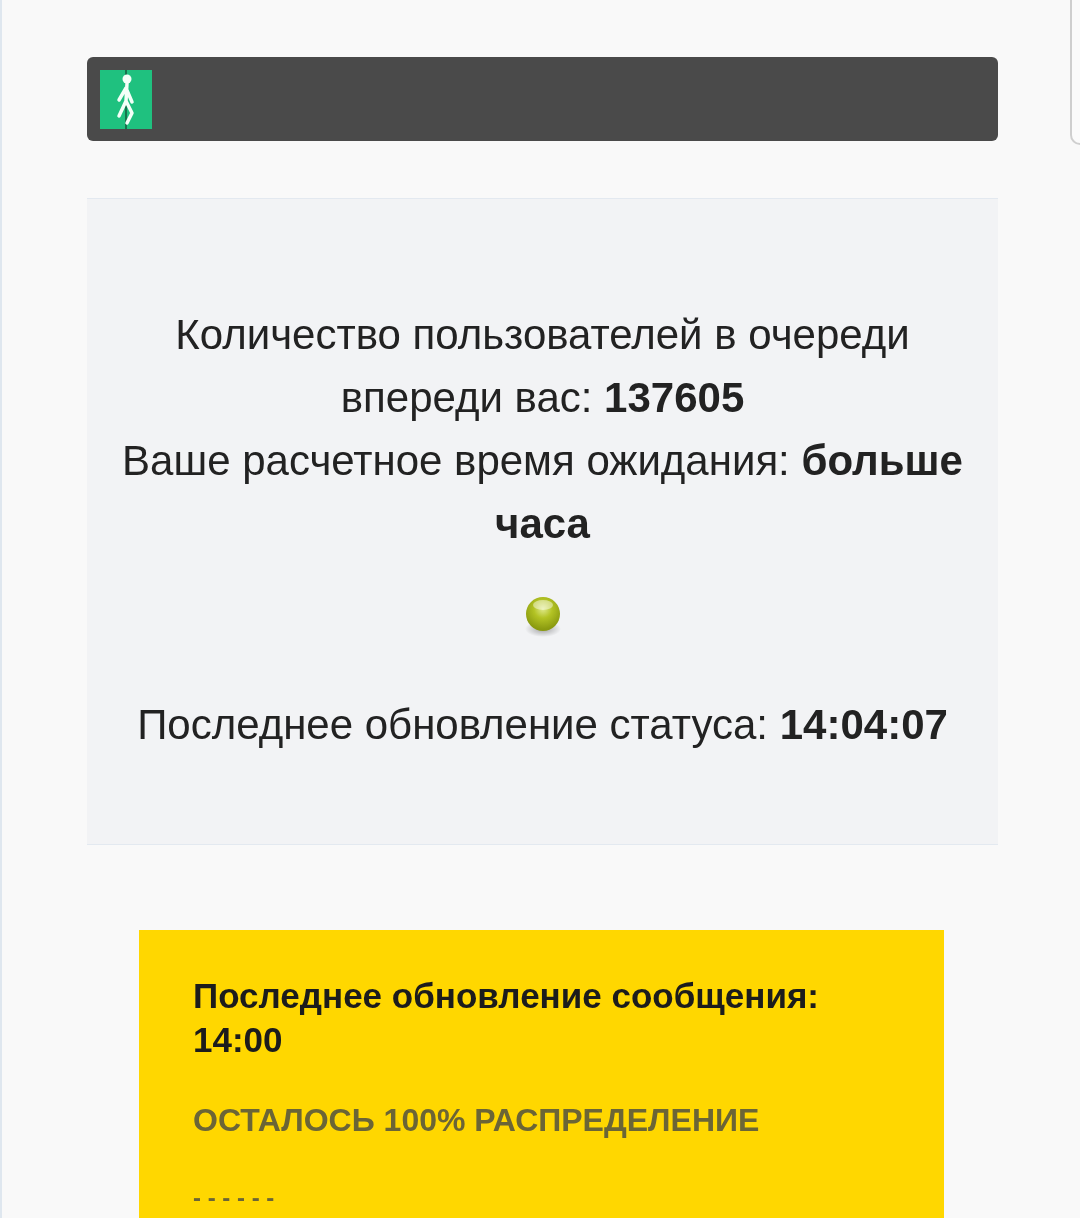  What do you see at coordinates (1075, 72) in the screenshot?
I see `scrollbar-thumb` at bounding box center [1075, 72].